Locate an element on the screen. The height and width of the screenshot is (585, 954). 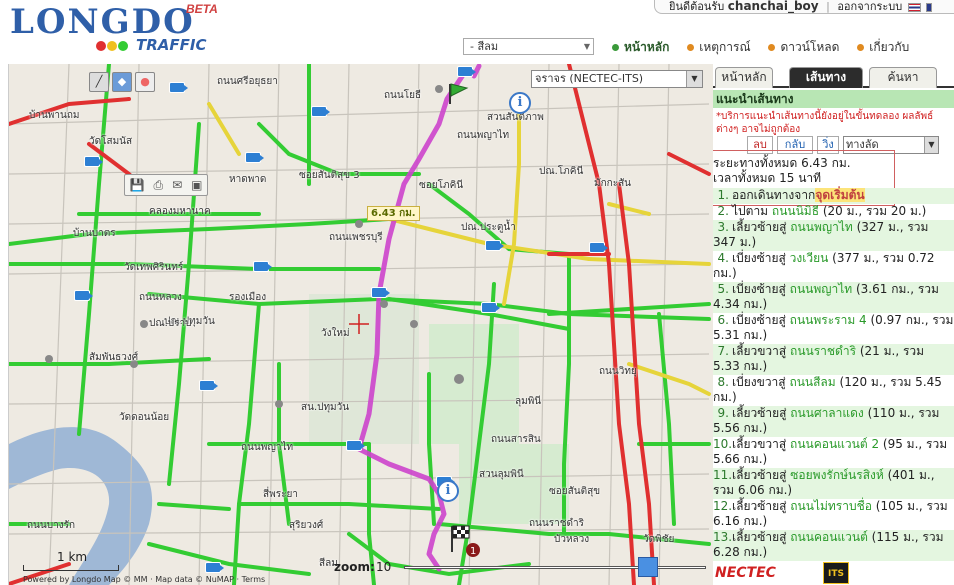
map-label: สน.ปทุมวัน is located at coordinates (325, 407).